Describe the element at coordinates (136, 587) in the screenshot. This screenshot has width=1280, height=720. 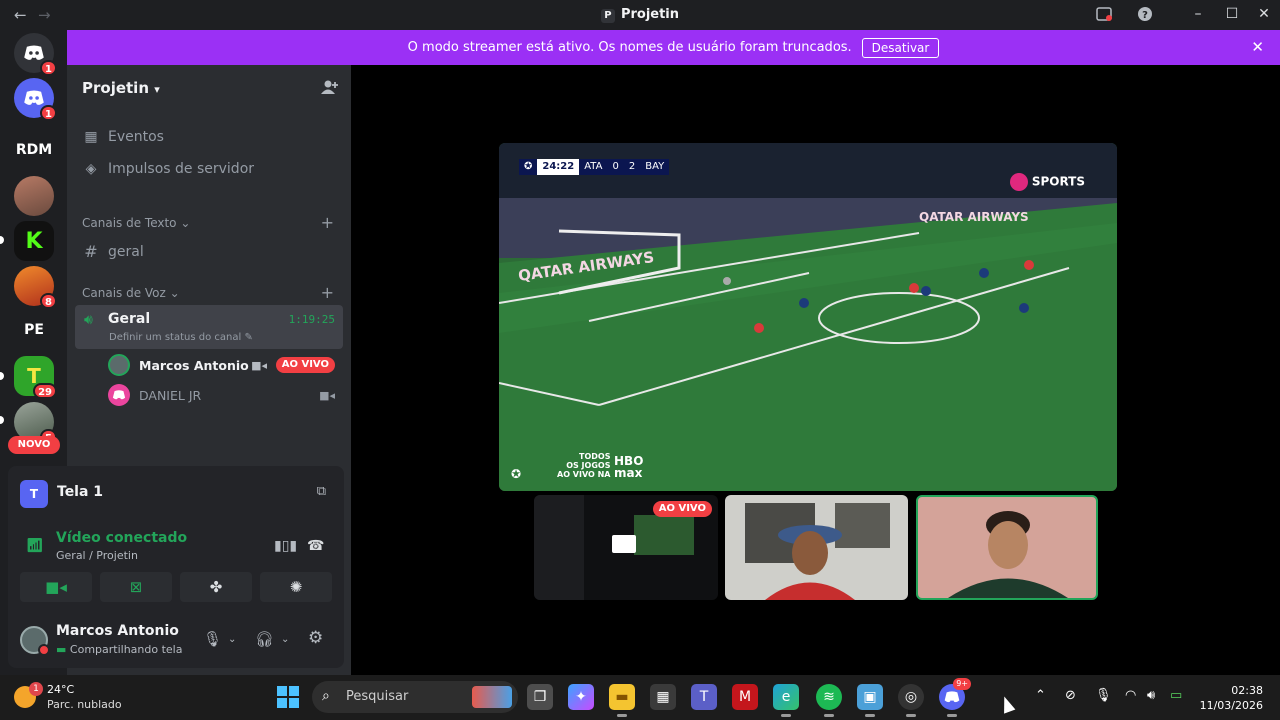
I see `share-screen-button: ⊠` at that location.